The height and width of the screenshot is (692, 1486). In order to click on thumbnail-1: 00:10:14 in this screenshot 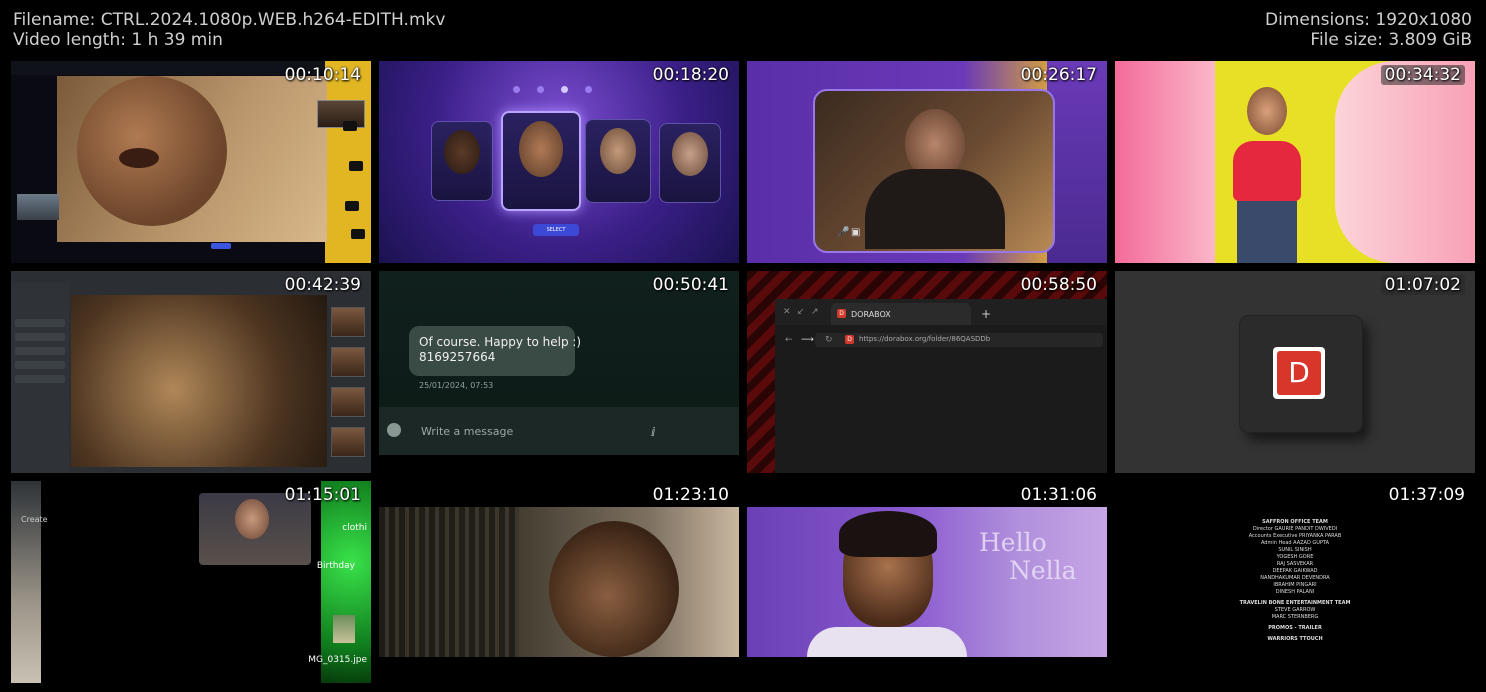, I will do `click(191, 162)`.